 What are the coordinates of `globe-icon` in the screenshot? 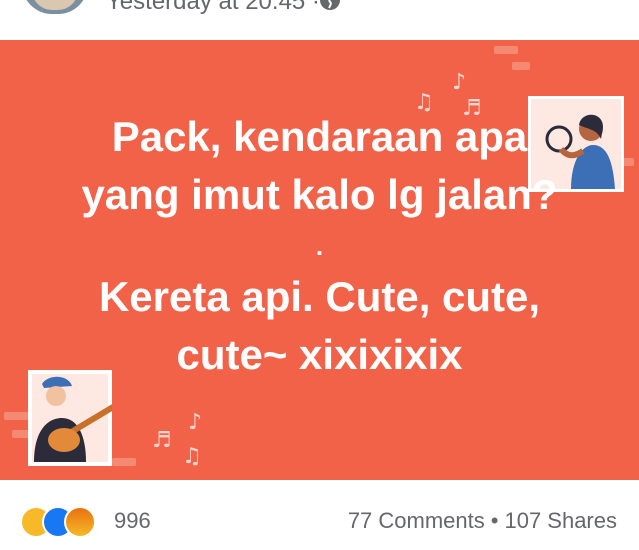 It's located at (330, 5).